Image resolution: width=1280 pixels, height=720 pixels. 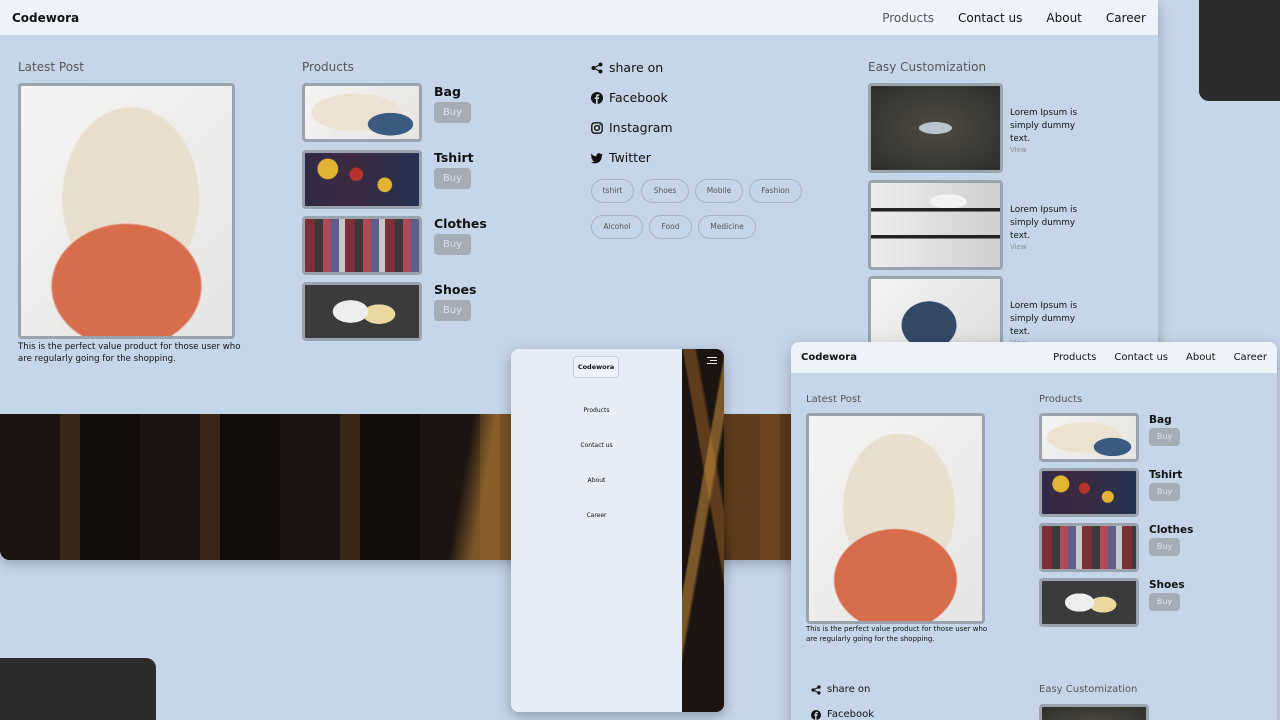 What do you see at coordinates (727, 227) in the screenshot?
I see `tag-medicine: Medicine` at bounding box center [727, 227].